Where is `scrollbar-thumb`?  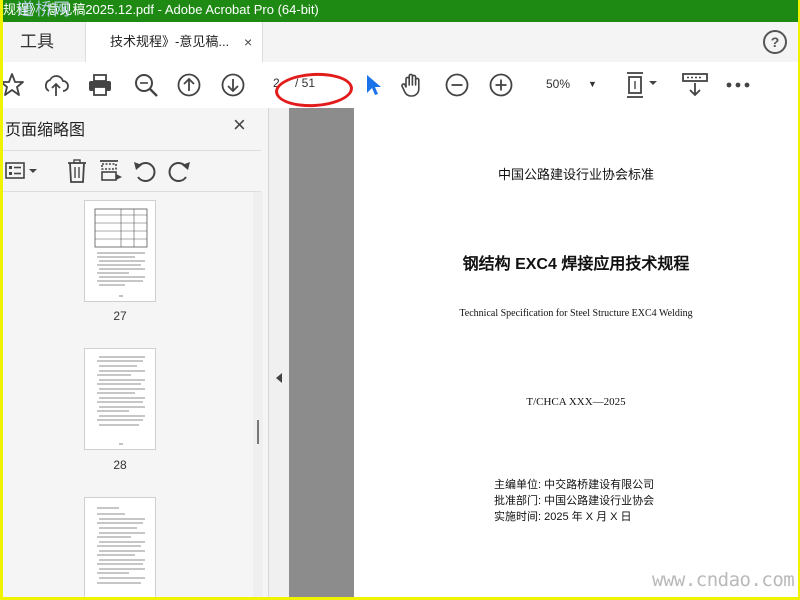 scrollbar-thumb is located at coordinates (258, 432).